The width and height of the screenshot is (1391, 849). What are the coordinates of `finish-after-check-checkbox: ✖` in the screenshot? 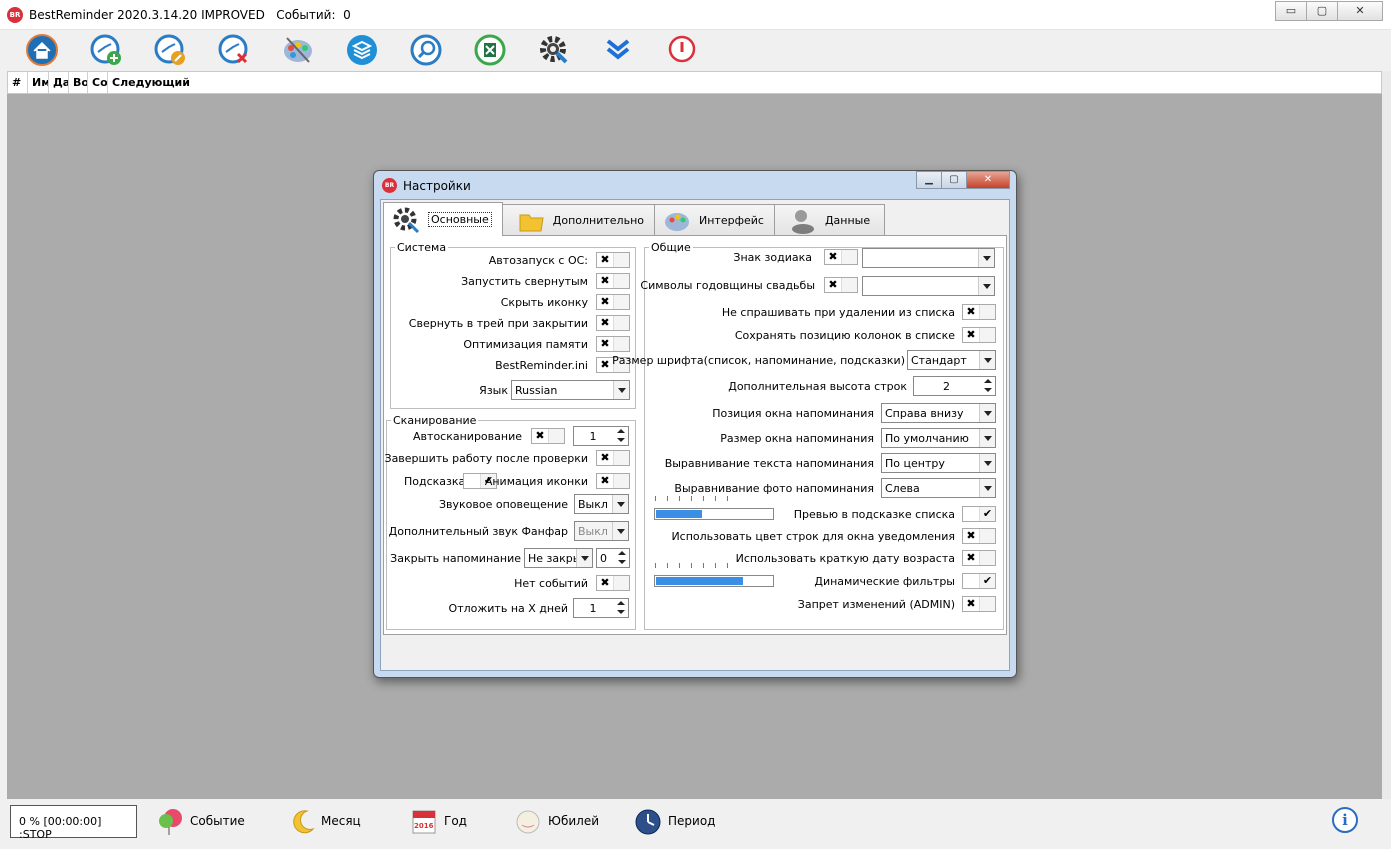 It's located at (613, 458).